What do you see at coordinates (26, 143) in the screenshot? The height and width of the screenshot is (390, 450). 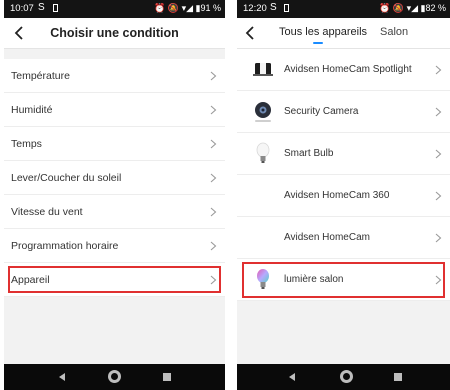 I see `condition-item-label: Temps` at bounding box center [26, 143].